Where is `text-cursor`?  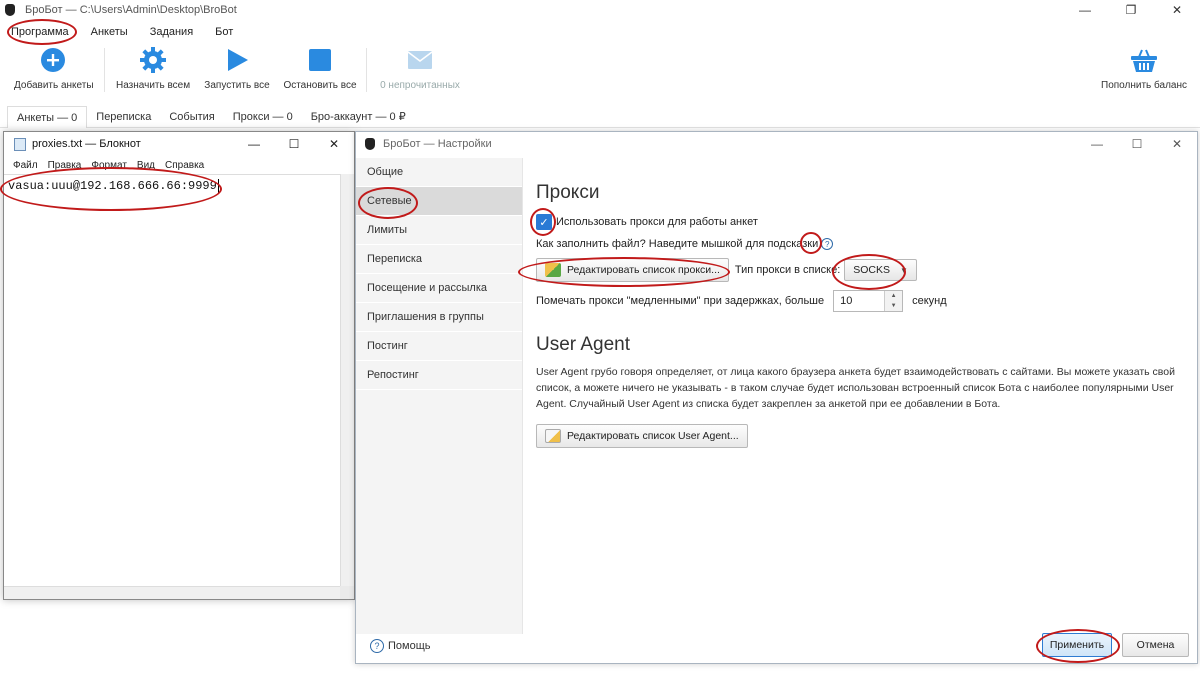
text-cursor is located at coordinates (218, 186).